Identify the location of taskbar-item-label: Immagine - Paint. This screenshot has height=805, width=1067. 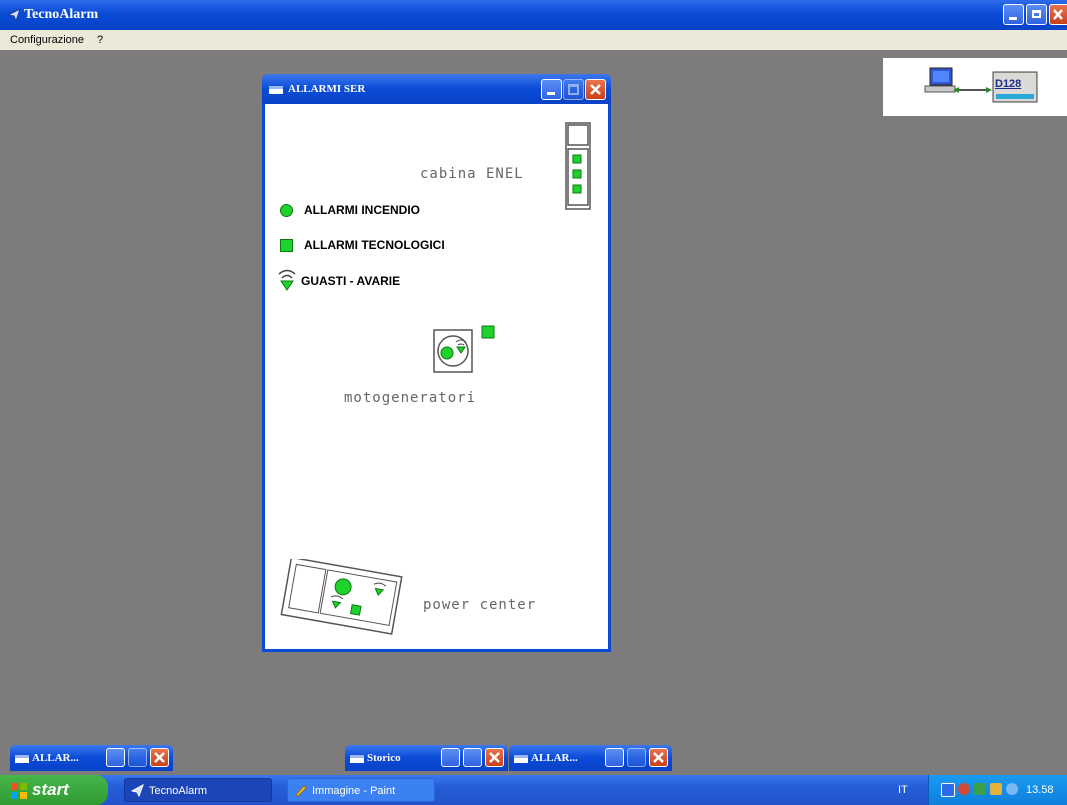
(354, 791).